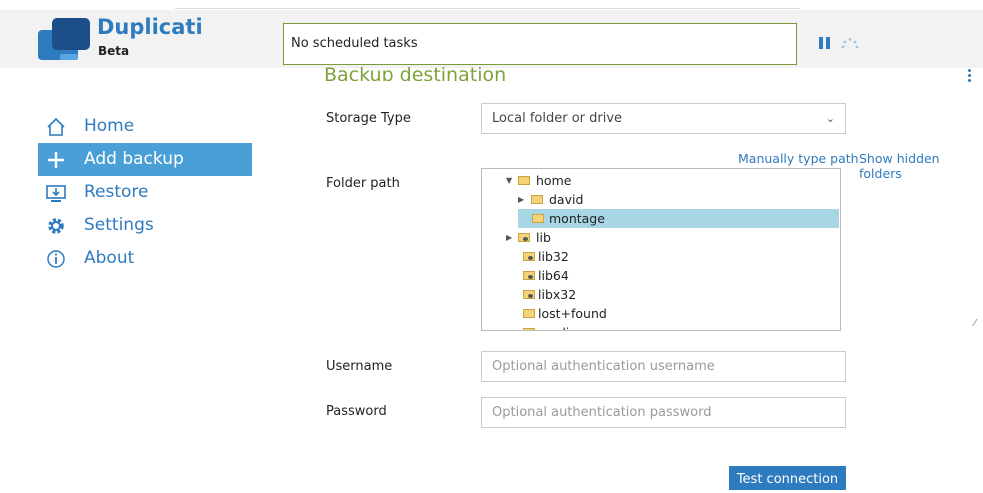  I want to click on password-field: Optional authentication password, so click(663, 412).